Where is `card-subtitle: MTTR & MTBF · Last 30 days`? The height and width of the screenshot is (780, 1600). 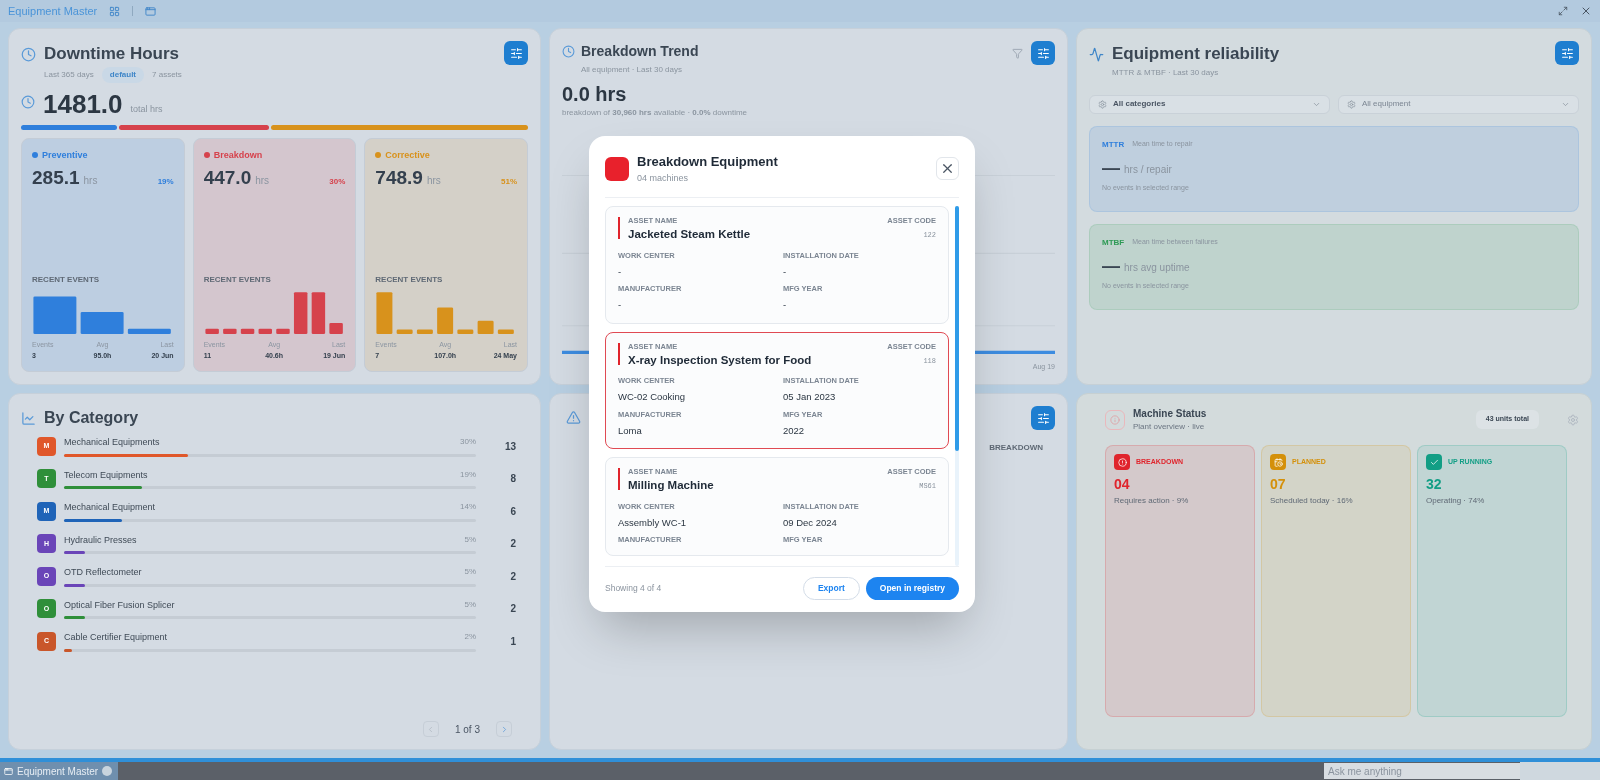
card-subtitle: MTTR & MTBF · Last 30 days is located at coordinates (1166, 72).